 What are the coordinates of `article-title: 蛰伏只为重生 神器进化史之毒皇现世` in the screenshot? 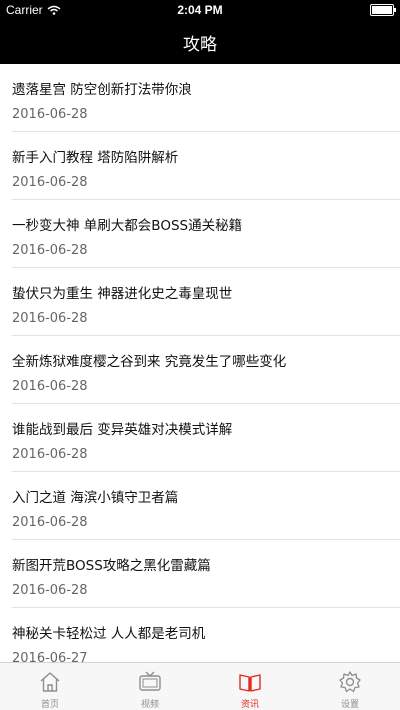 It's located at (122, 294).